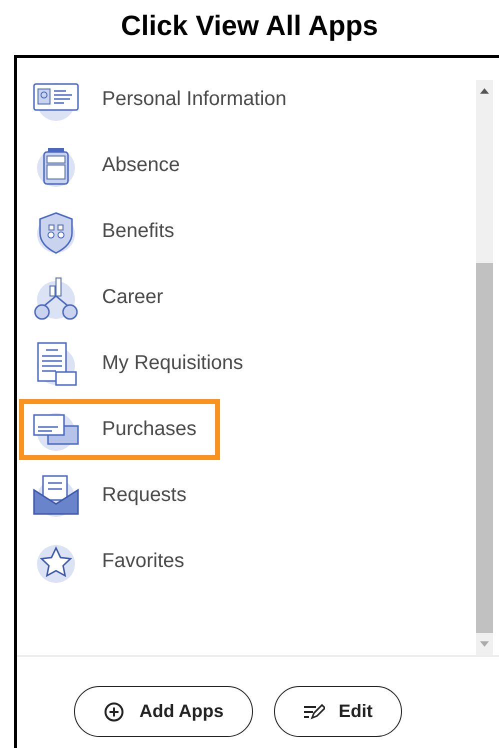  Describe the element at coordinates (119, 429) in the screenshot. I see `app-item: Purchases` at that location.